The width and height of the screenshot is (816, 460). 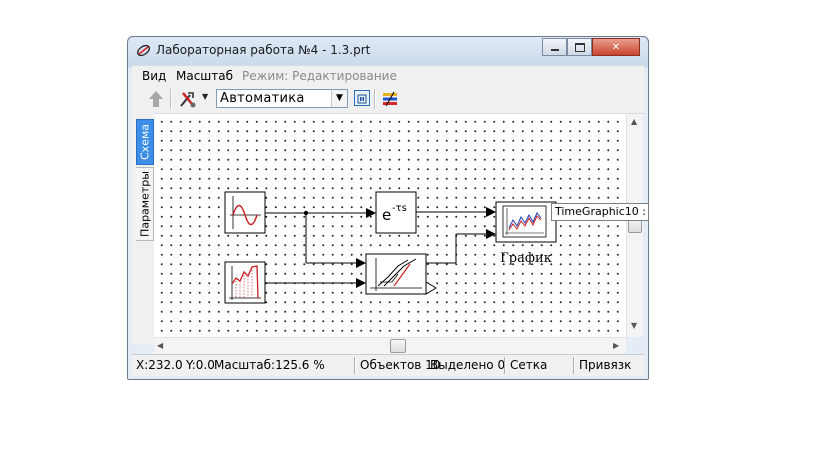 I want to click on delay-block-base: e, so click(x=386, y=215).